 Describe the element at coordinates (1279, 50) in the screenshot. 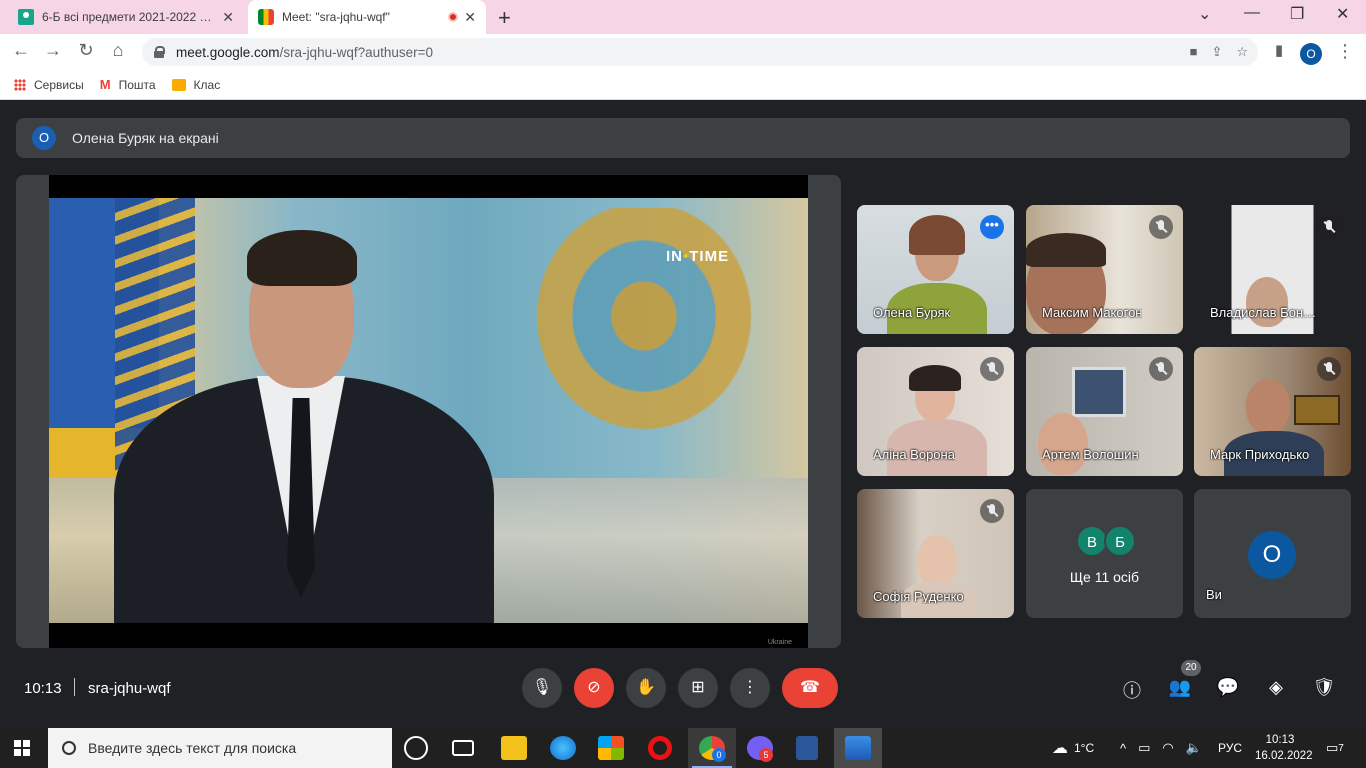

I see `side-panel-icon: ▮` at that location.